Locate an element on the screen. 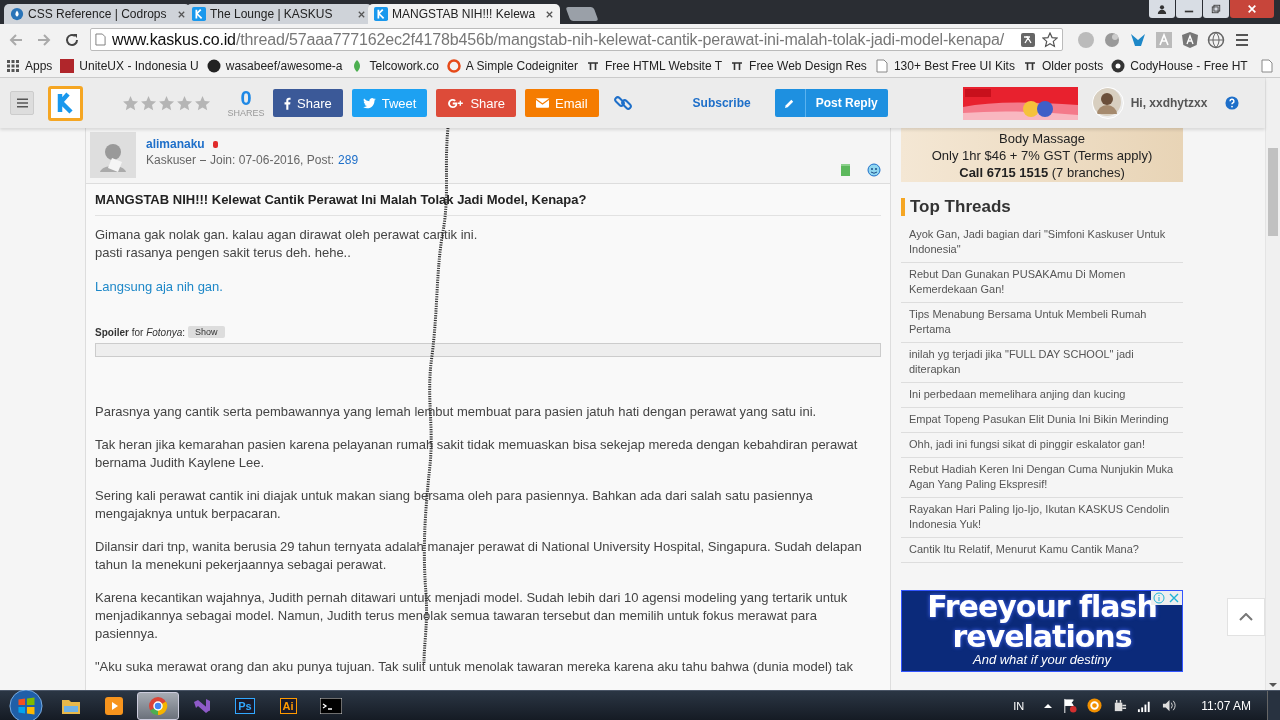  minimize-button is located at coordinates (1189, 9).